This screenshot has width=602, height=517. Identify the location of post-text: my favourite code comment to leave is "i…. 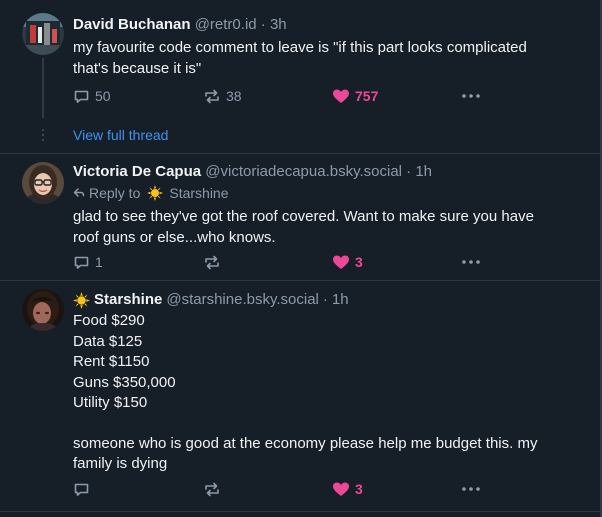
(329, 58).